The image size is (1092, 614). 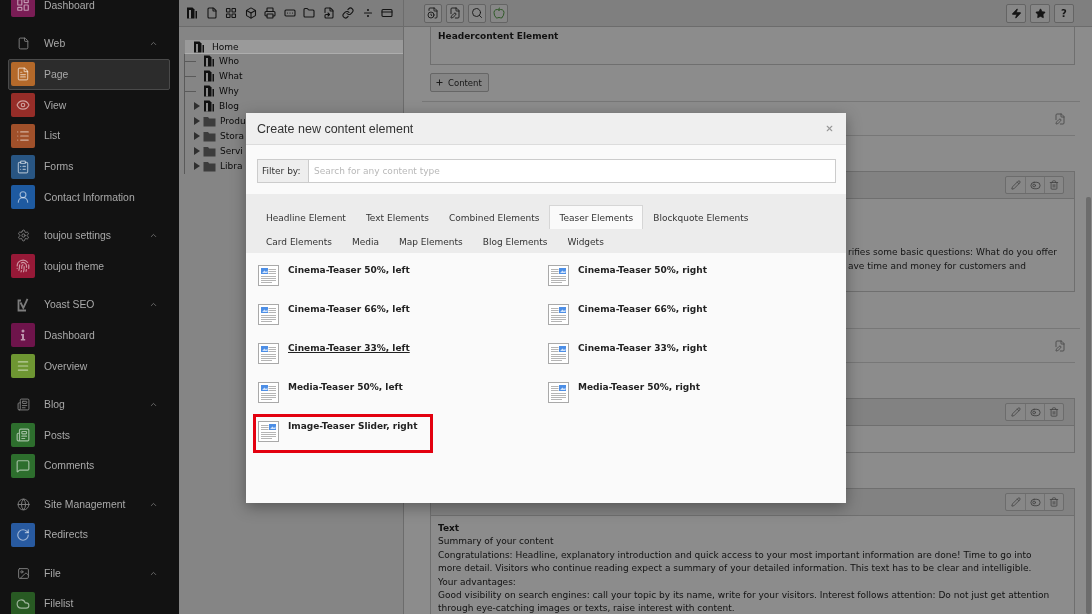 What do you see at coordinates (449, 528) in the screenshot?
I see `element-title: Text` at bounding box center [449, 528].